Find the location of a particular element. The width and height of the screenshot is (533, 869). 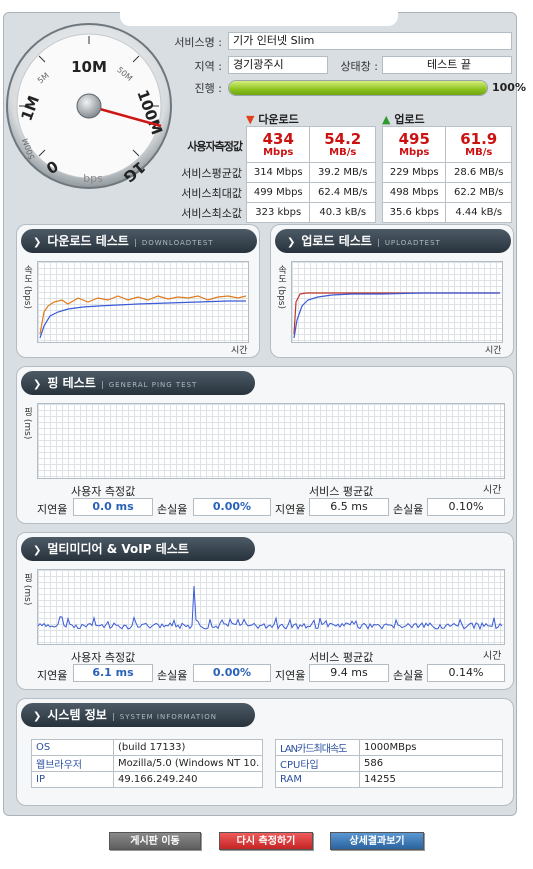

browser-label: 웹브라우저 is located at coordinates (72, 763).